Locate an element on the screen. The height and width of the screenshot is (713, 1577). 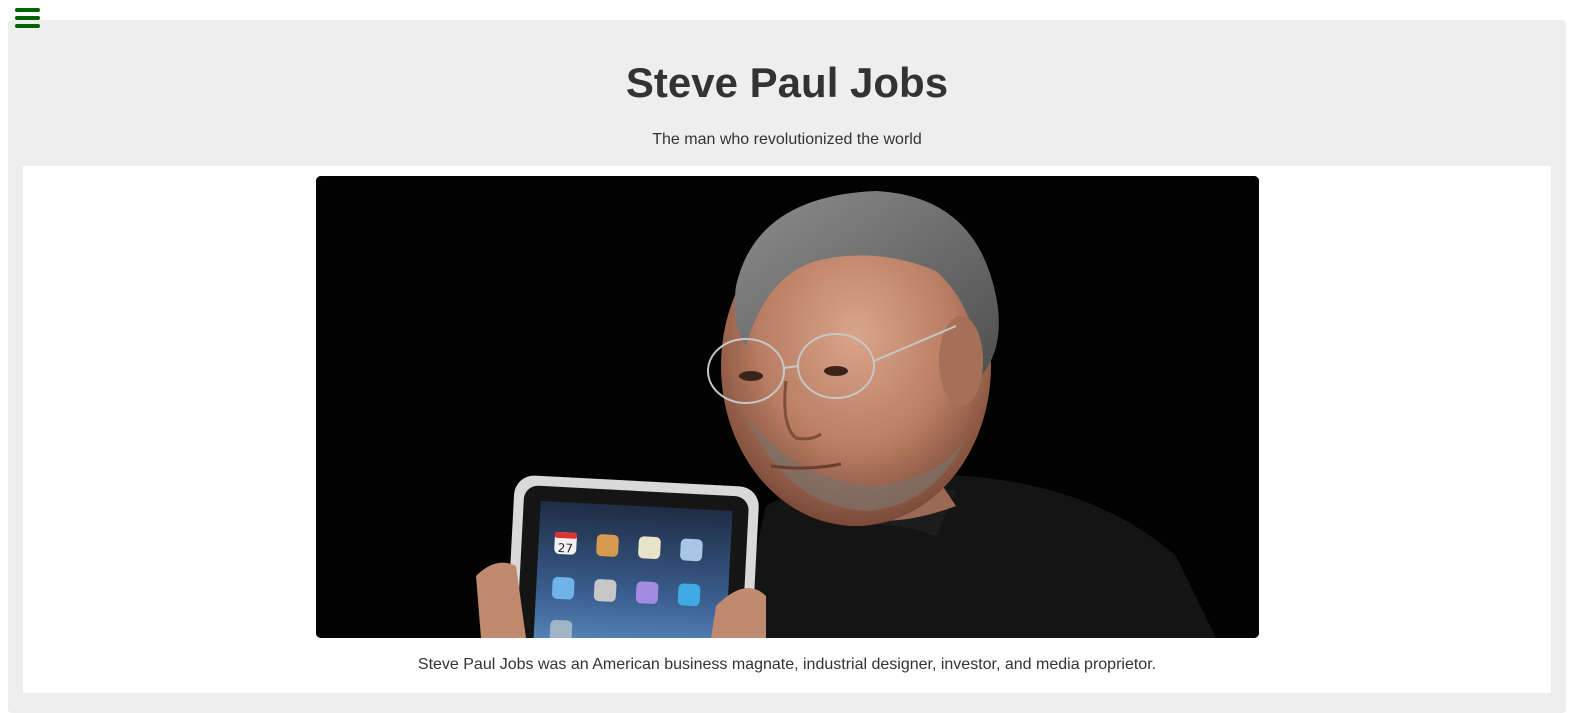
tablet-date-digits: 27 is located at coordinates (565, 548).